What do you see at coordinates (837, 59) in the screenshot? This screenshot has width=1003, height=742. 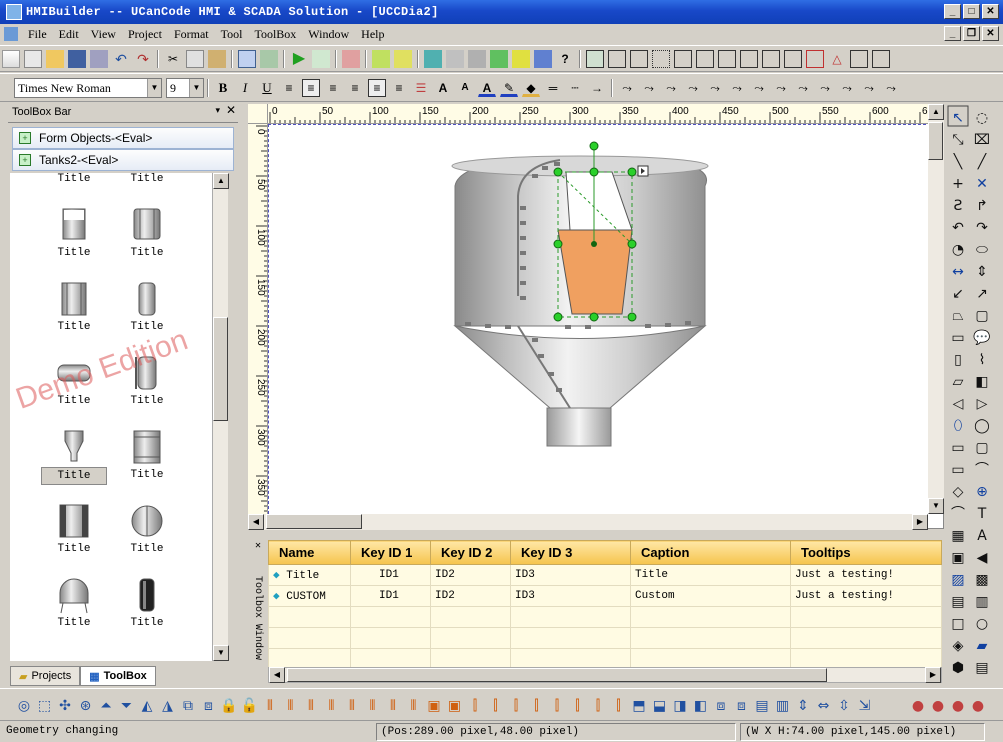 I see `triangle-icon: △` at bounding box center [837, 59].